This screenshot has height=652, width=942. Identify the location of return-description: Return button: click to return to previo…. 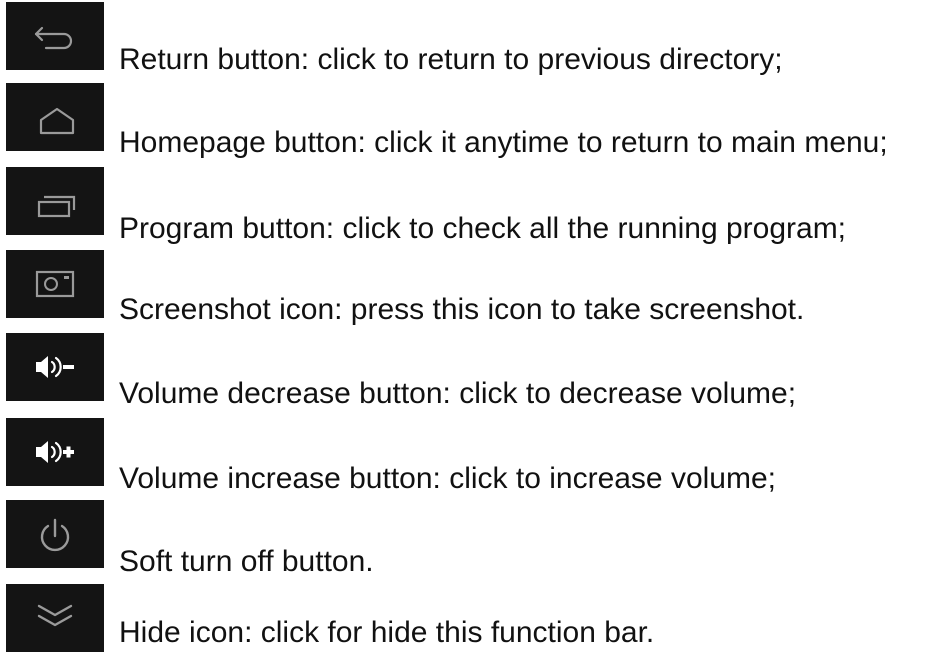
(451, 59).